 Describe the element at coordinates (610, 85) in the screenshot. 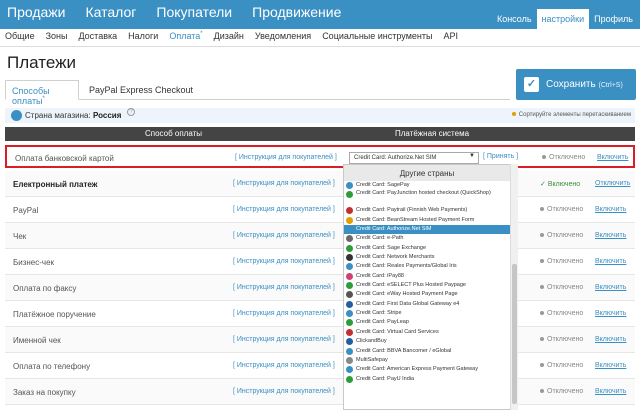

I see `save-shortcut: (Ctrl+S)` at that location.